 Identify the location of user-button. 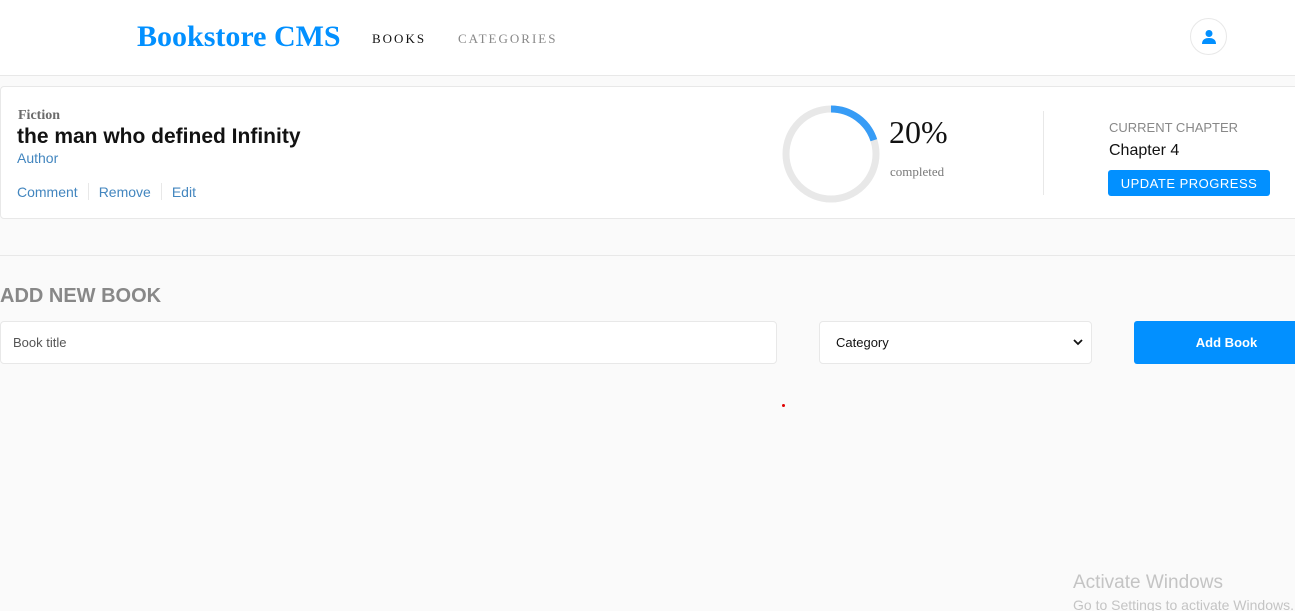
(1208, 36).